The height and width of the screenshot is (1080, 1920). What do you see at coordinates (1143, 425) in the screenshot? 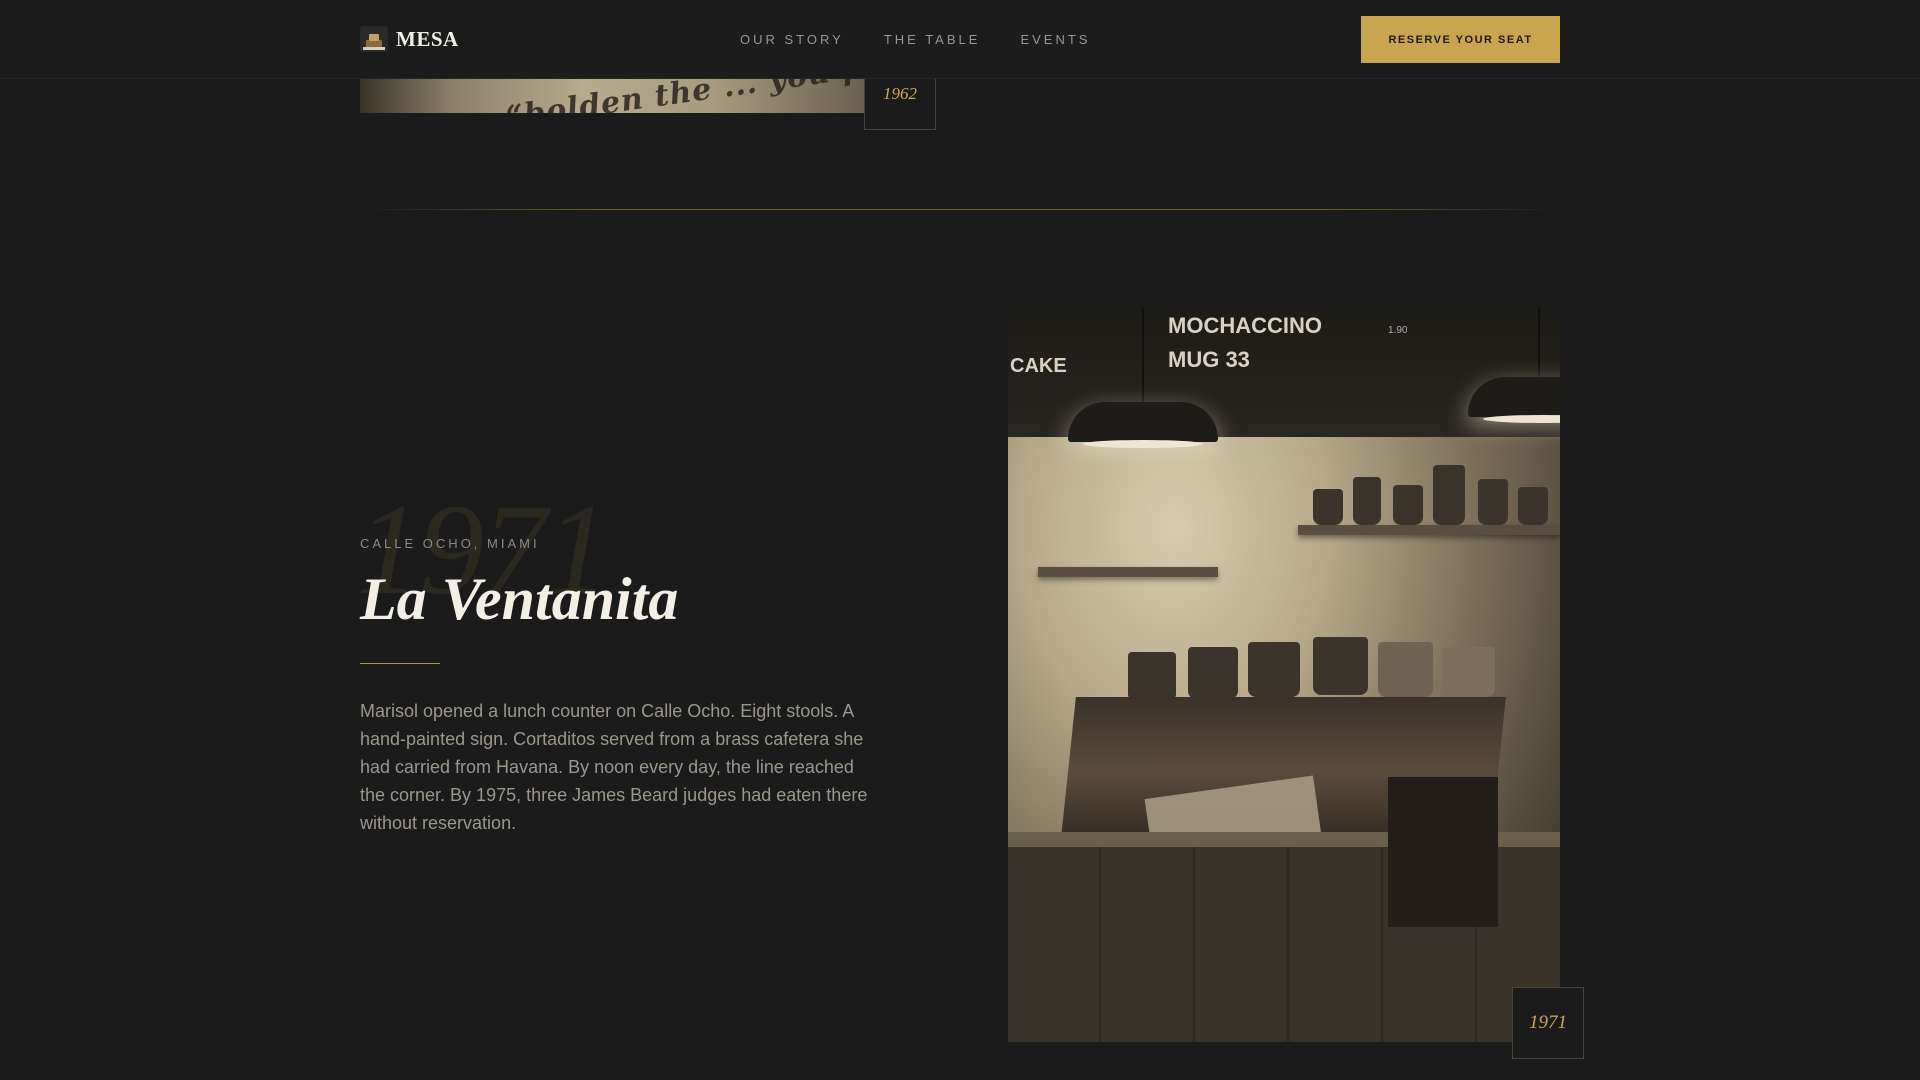
I see `pendant-lamp` at bounding box center [1143, 425].